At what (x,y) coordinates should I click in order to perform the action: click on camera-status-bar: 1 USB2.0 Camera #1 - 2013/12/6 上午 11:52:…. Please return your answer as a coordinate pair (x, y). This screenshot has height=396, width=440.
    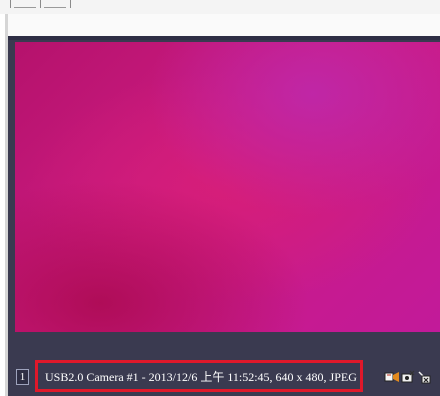
    Looking at the image, I should click on (224, 372).